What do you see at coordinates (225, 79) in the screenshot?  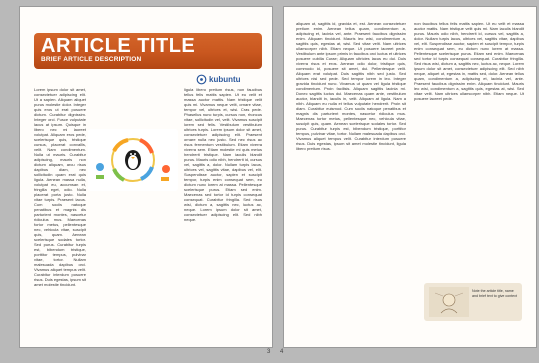 I see `brand-name: kubuntu` at bounding box center [225, 79].